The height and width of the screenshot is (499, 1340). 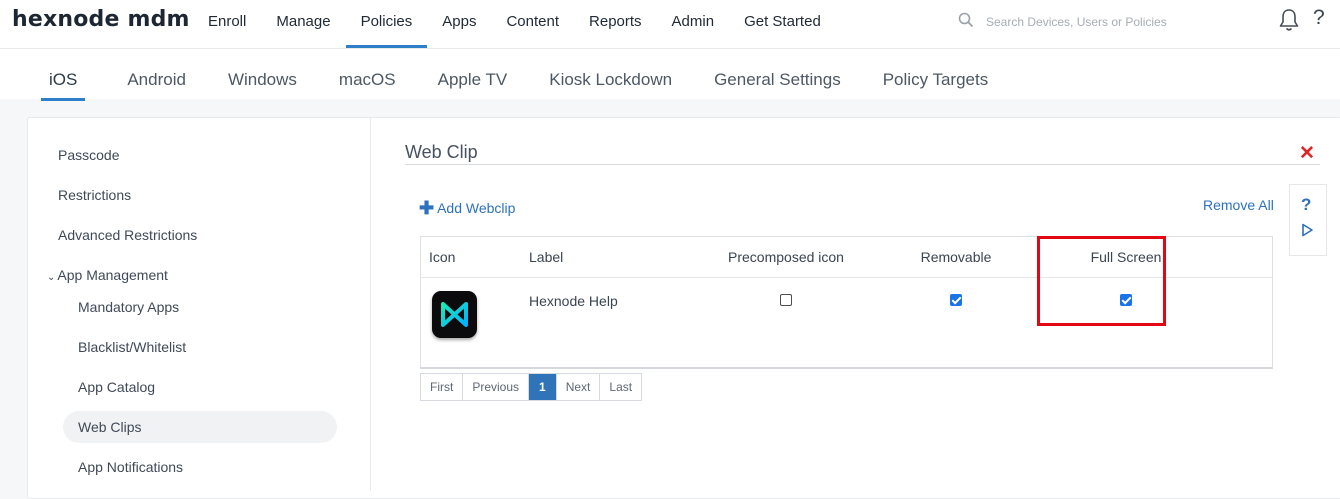 I want to click on col-full-screen: Full Screen, so click(x=1126, y=257).